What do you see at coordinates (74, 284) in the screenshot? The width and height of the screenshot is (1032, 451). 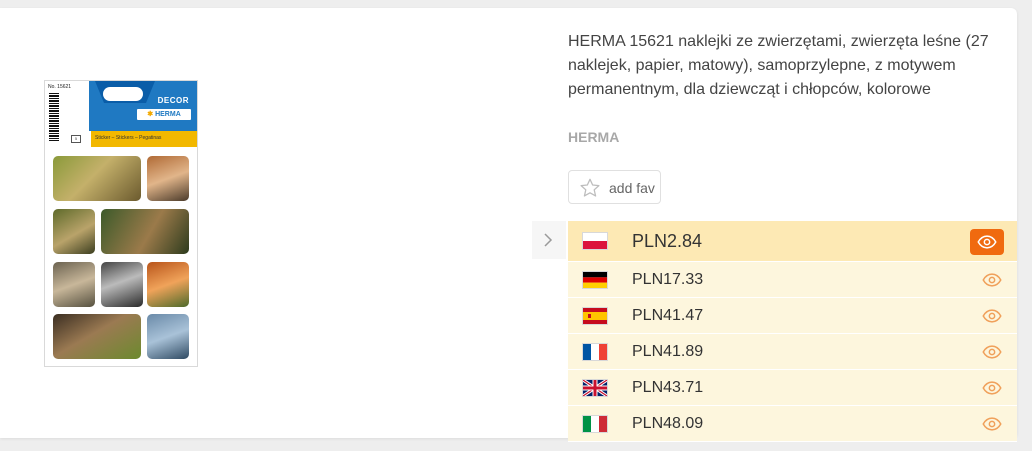 I see `sticker-lynx` at bounding box center [74, 284].